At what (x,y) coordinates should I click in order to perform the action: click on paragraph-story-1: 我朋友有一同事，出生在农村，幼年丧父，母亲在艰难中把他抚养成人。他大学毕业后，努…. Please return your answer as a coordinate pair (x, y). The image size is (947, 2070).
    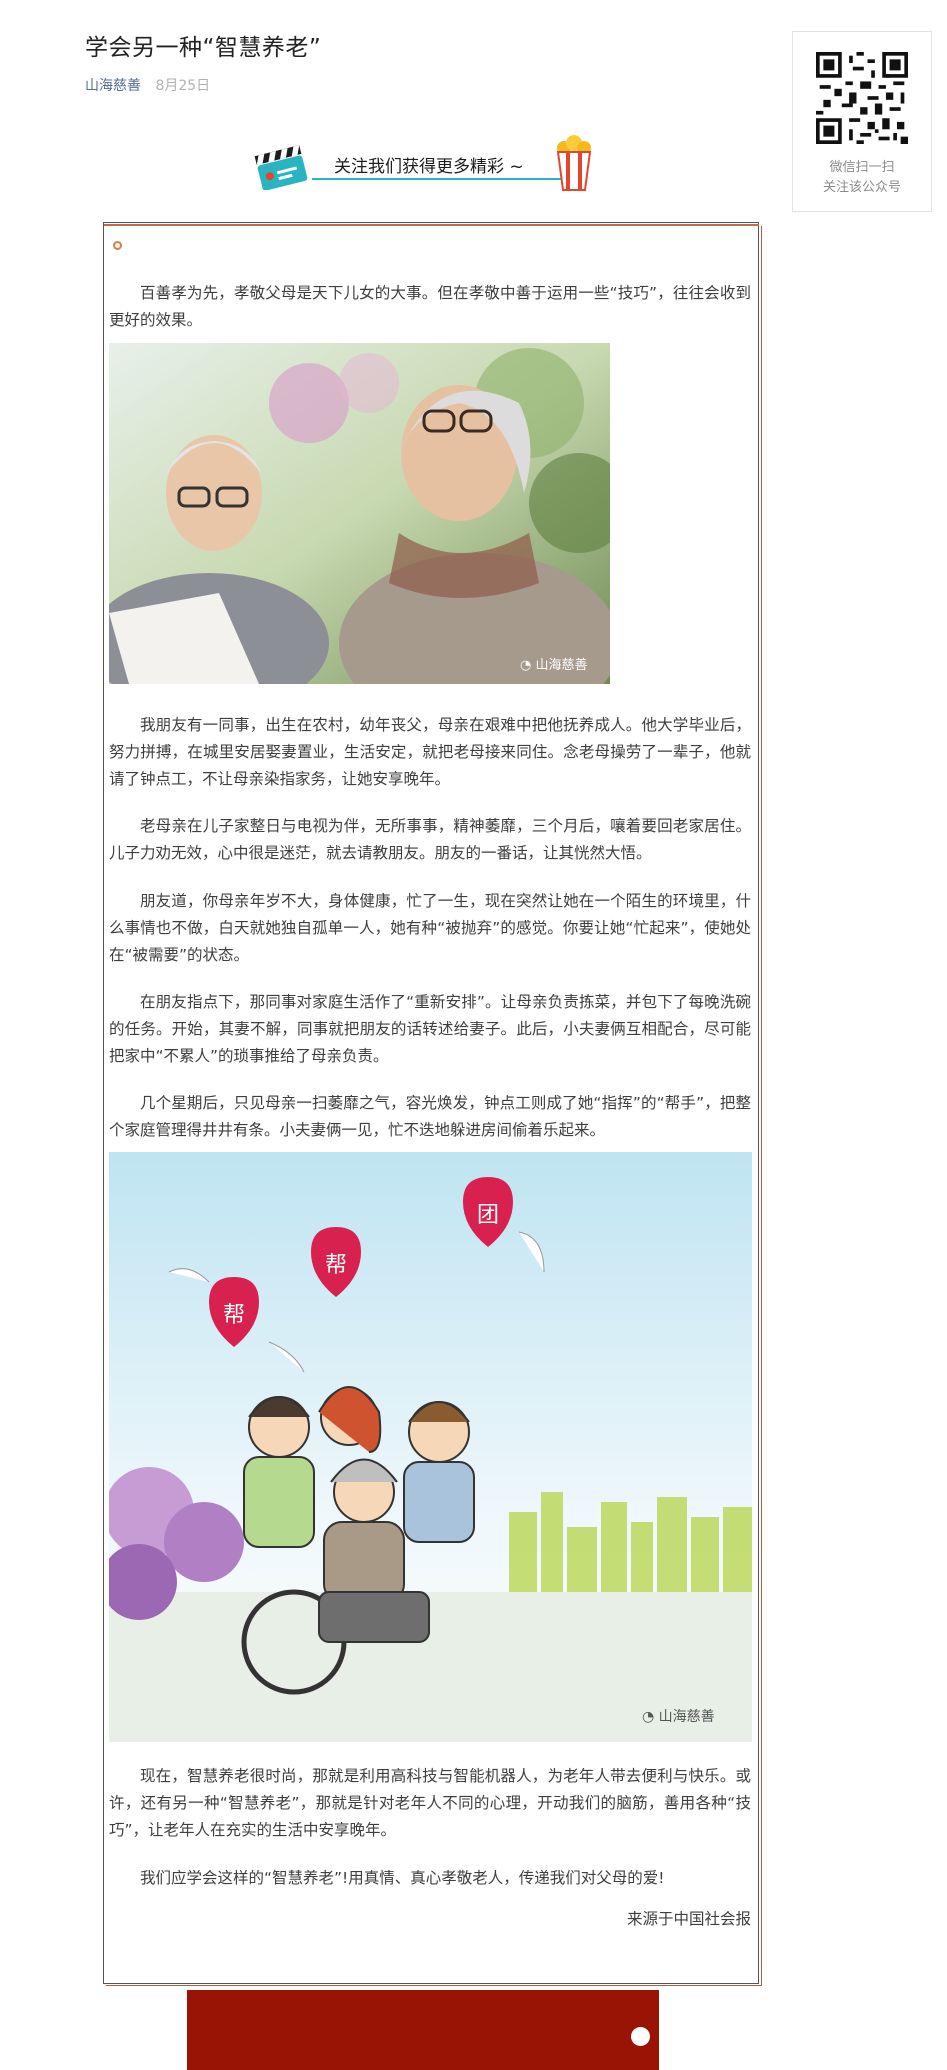
    Looking at the image, I should click on (430, 752).